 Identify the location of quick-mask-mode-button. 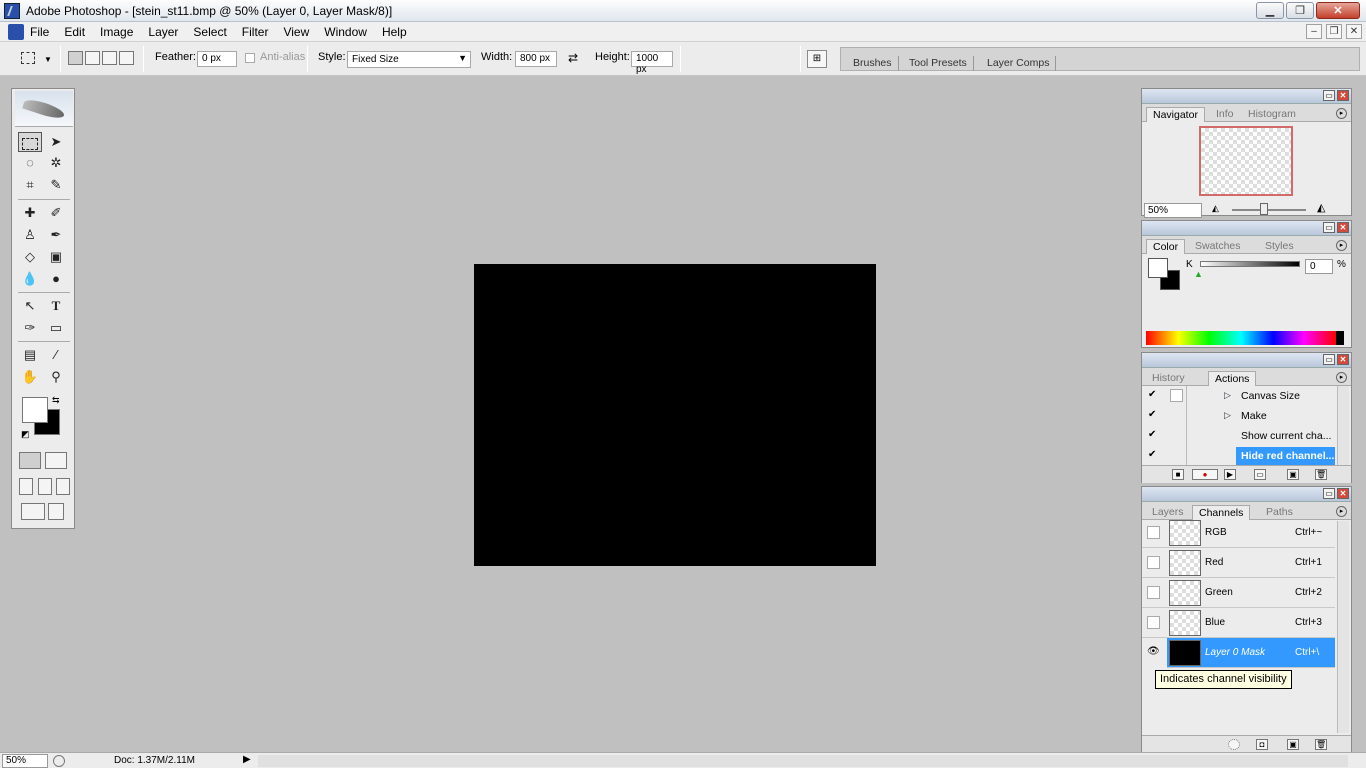
(56, 460).